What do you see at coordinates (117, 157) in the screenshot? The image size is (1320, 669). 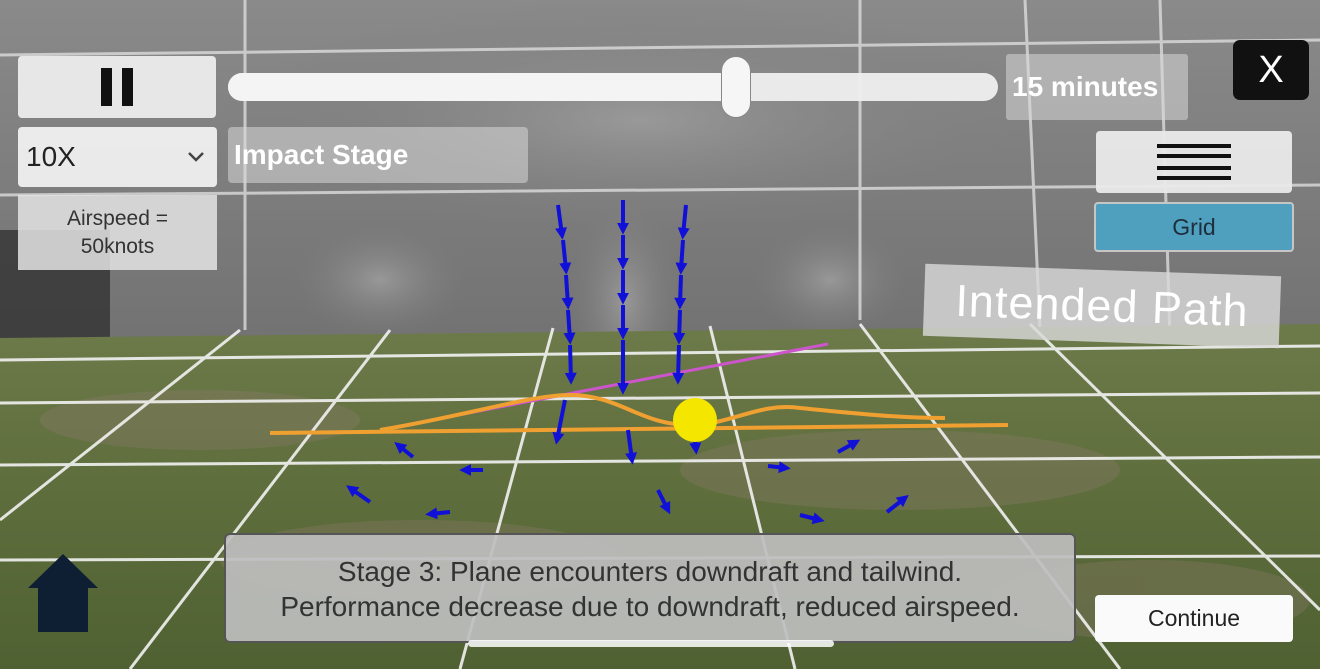 I see `speed-dropdown: 10X` at bounding box center [117, 157].